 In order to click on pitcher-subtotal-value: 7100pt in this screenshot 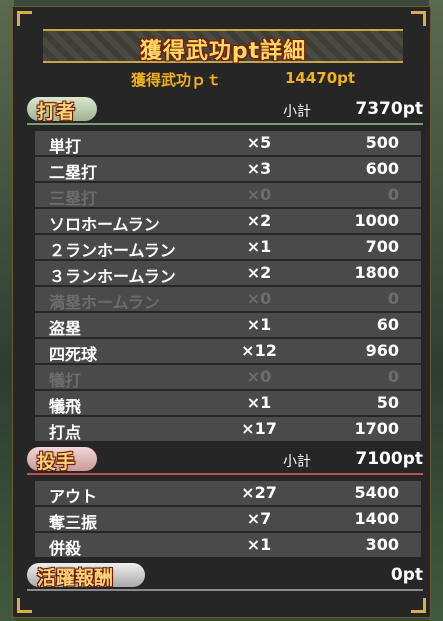, I will do `click(389, 459)`.